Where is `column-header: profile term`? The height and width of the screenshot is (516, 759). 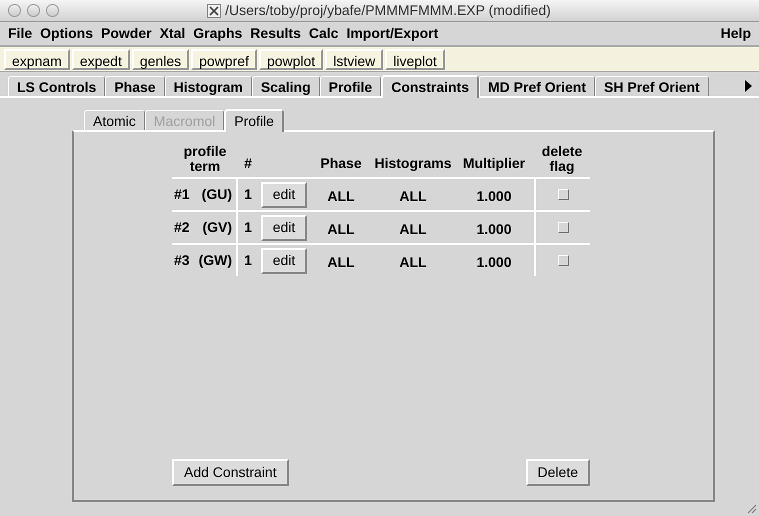
column-header: profile term is located at coordinates (205, 159).